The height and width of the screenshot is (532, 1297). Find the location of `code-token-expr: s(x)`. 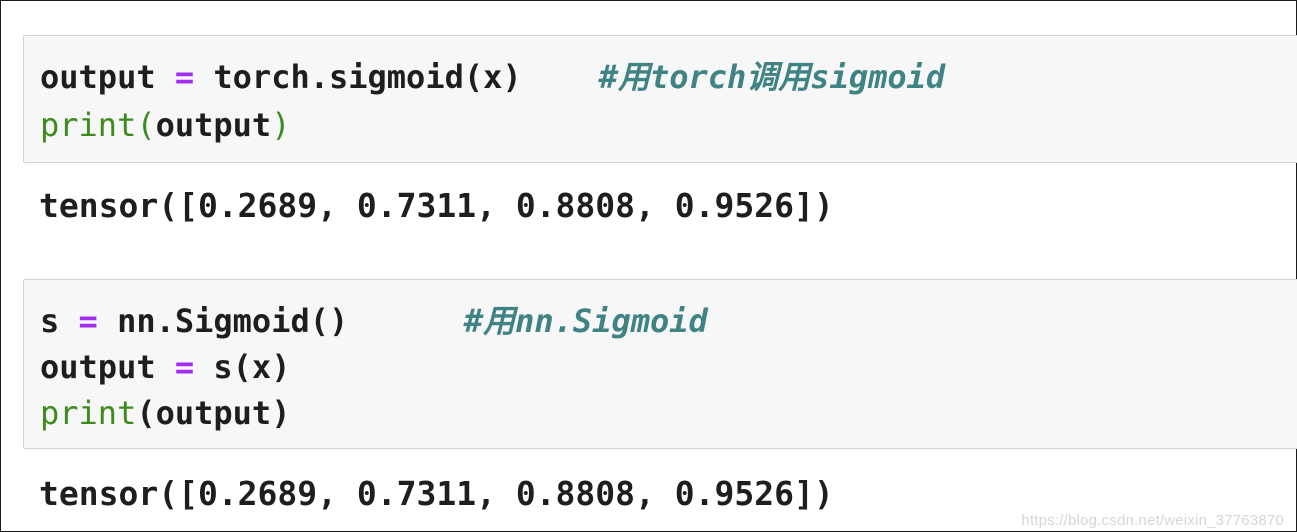

code-token-expr: s(x) is located at coordinates (252, 367).